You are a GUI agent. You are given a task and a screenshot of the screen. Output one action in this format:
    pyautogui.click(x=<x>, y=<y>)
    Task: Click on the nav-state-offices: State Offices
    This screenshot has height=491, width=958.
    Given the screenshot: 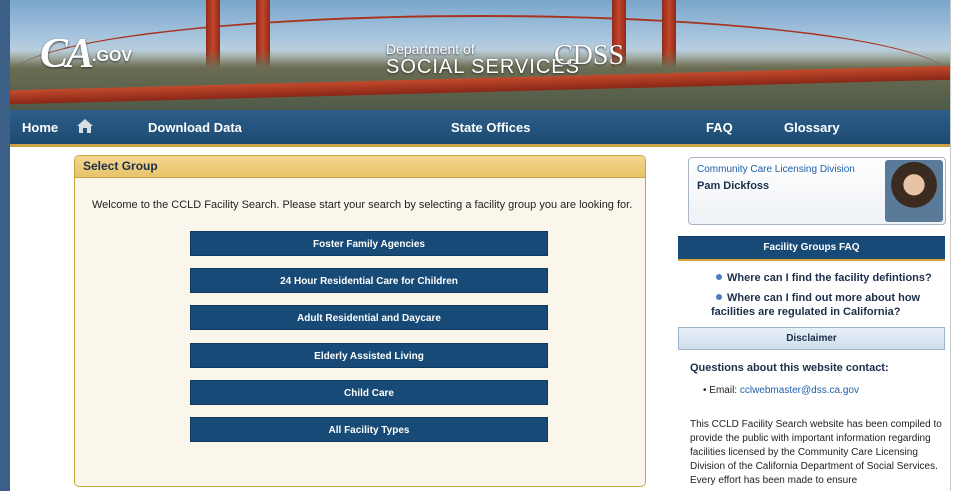 What is the action you would take?
    pyautogui.click(x=490, y=127)
    